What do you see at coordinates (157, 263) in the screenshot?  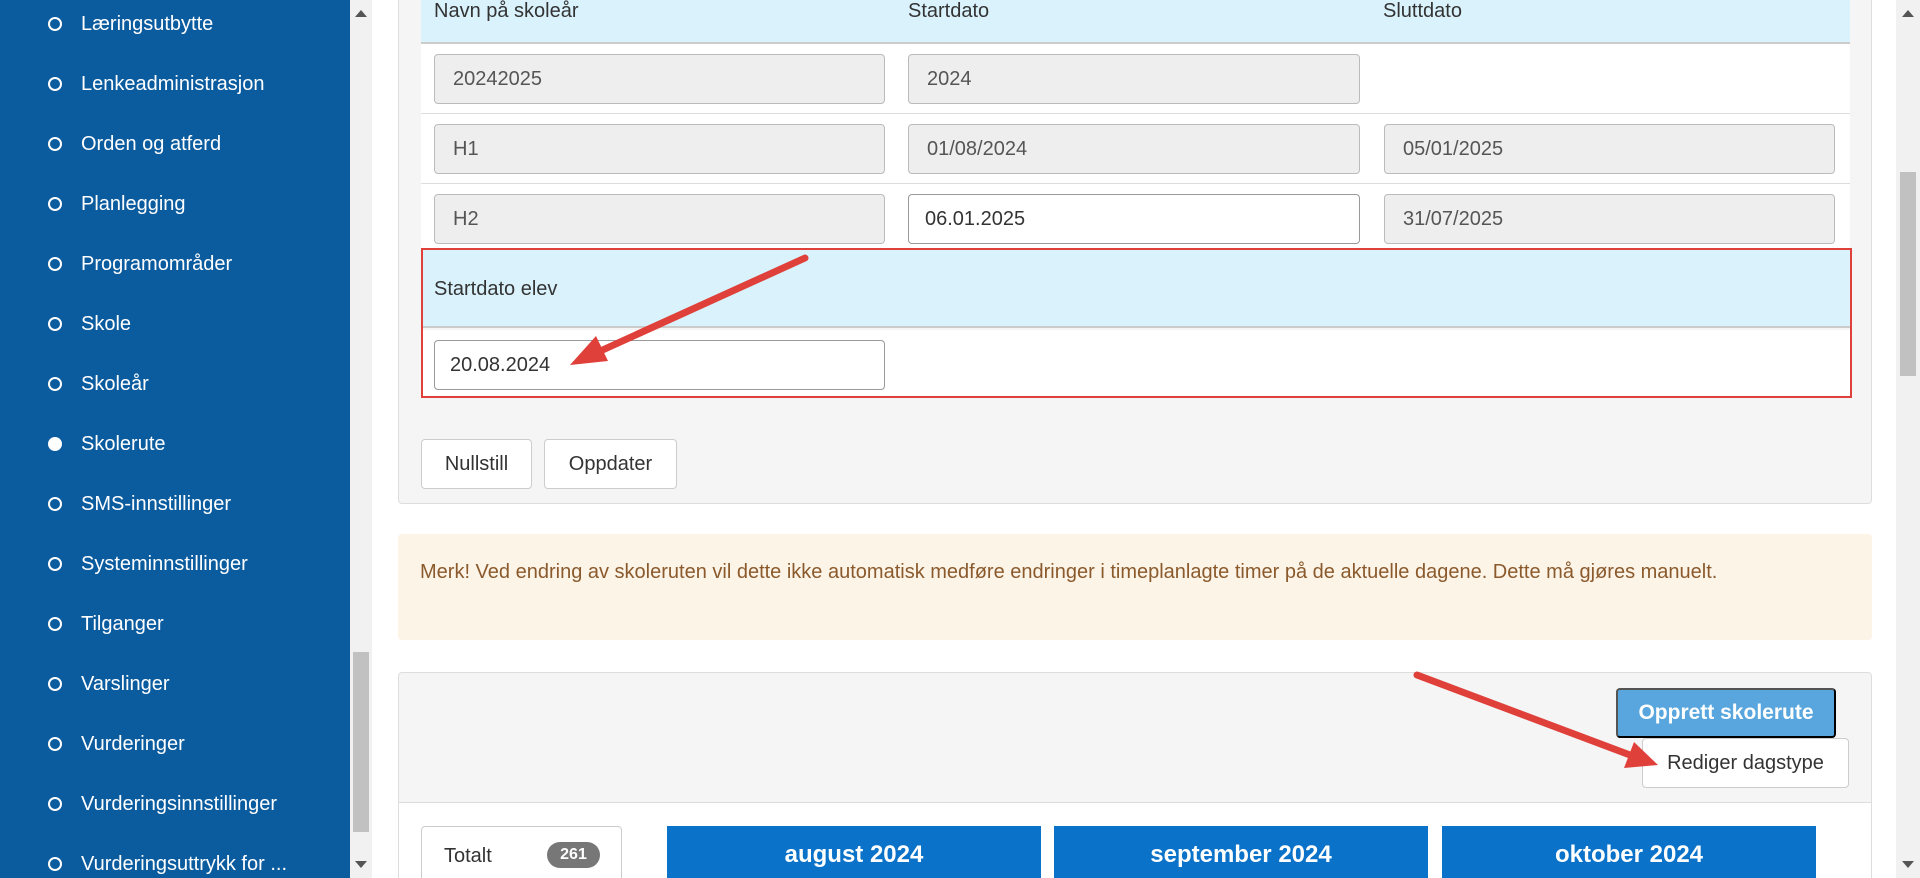 I see `sidebar-item-label: Programområder` at bounding box center [157, 263].